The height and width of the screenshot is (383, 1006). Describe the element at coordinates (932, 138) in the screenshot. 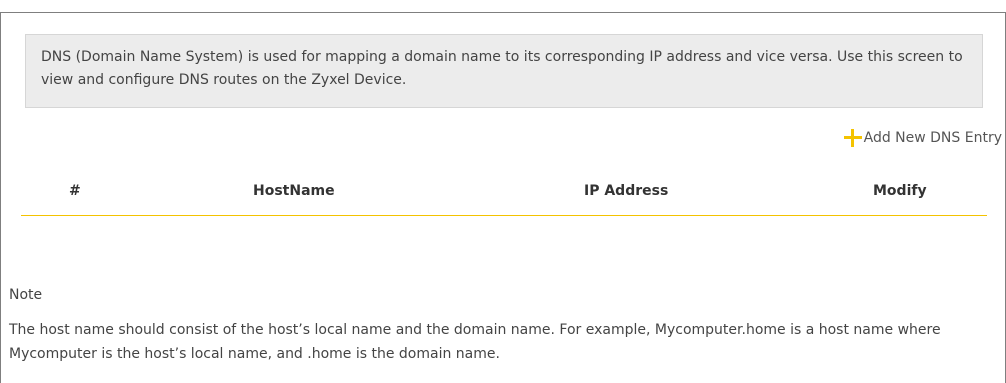

I see `add-dns-entry-label: Add New DNS Entry` at that location.